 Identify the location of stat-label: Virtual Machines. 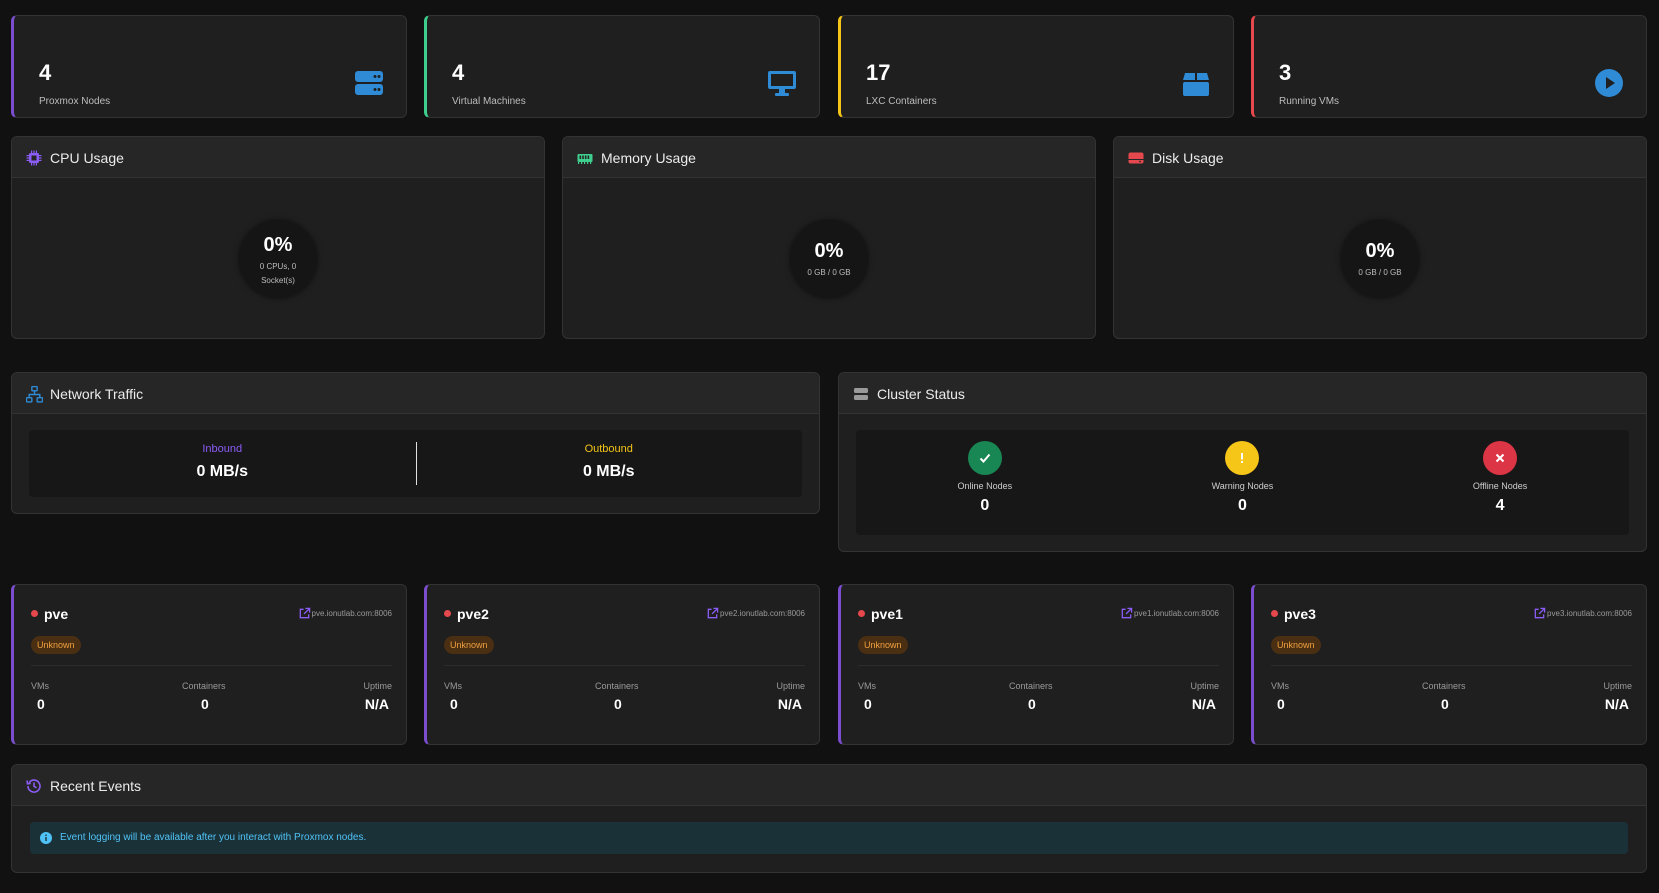
(489, 101).